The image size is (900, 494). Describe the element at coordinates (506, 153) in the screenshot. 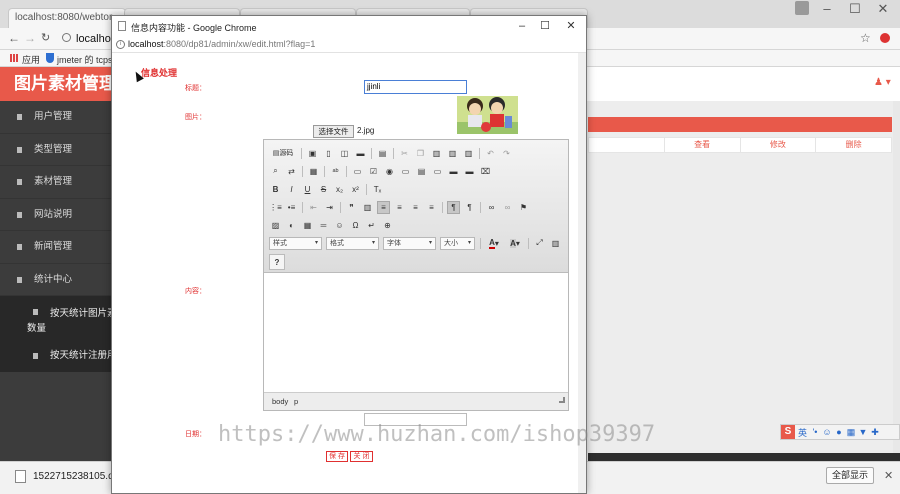

I see `redo-icon: ↷` at that location.